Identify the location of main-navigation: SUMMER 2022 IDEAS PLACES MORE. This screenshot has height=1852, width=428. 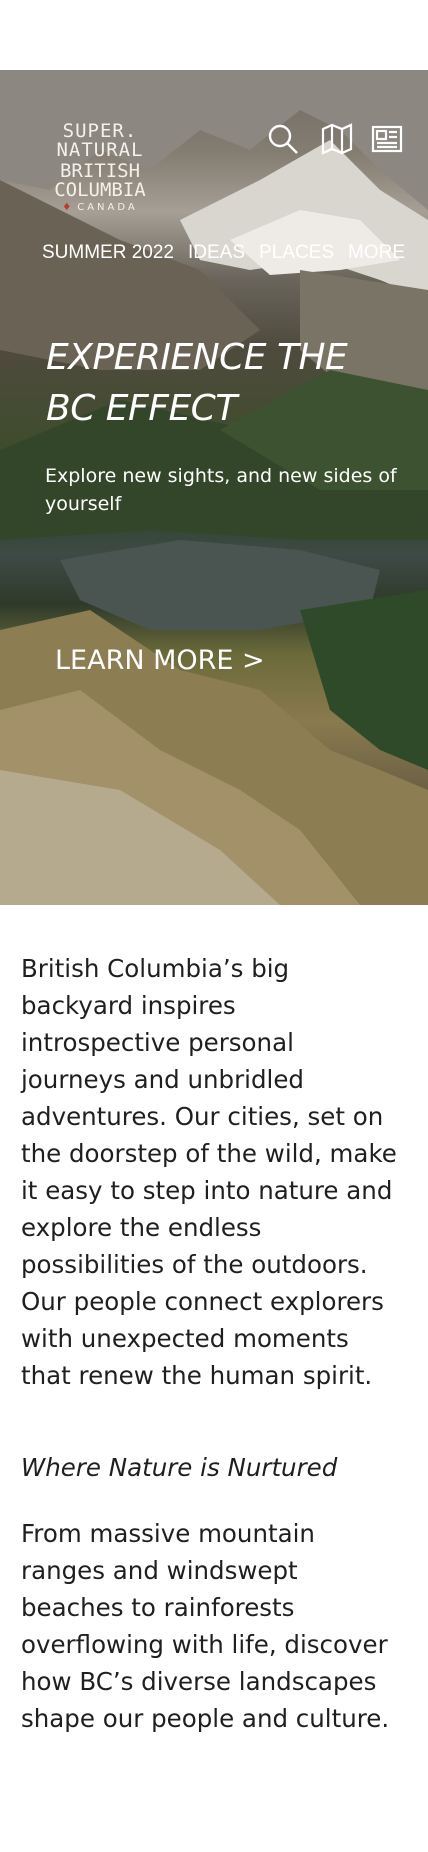
(223, 253).